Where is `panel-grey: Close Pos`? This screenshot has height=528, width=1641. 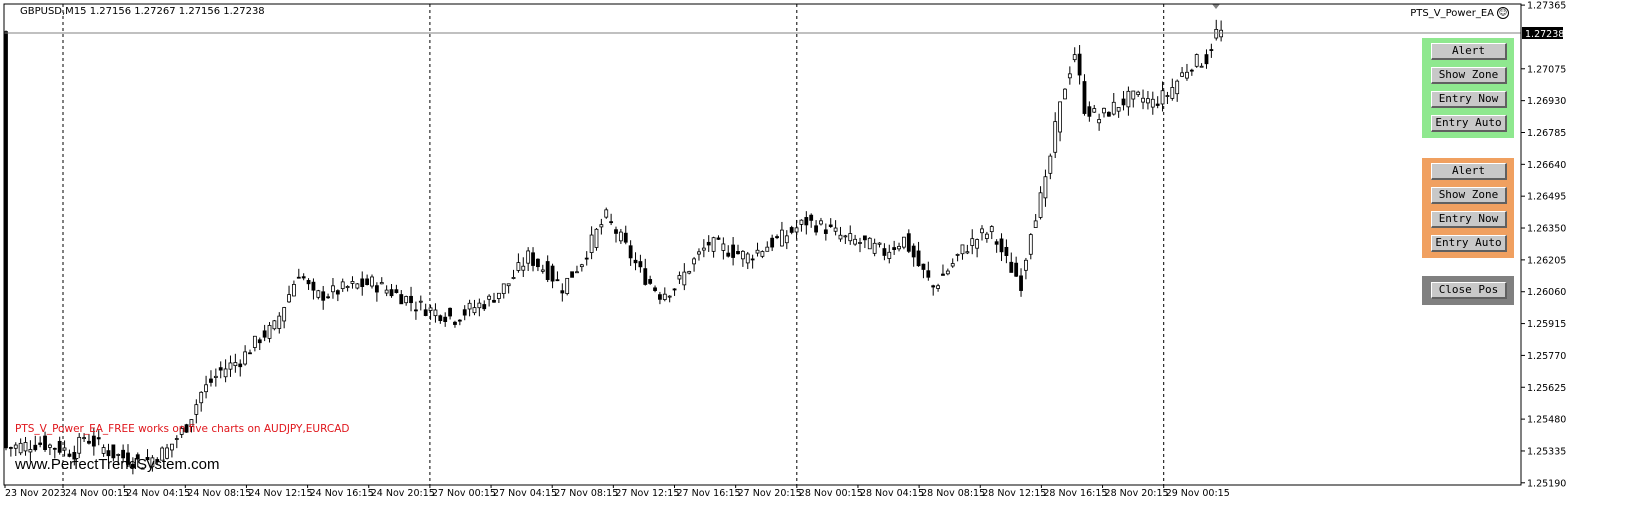 panel-grey: Close Pos is located at coordinates (1468, 290).